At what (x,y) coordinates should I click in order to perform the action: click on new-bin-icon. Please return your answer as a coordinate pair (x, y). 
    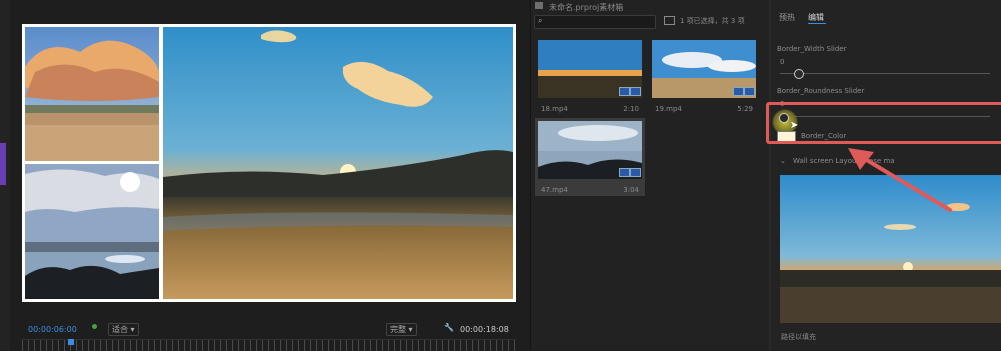
    Looking at the image, I should click on (669, 20).